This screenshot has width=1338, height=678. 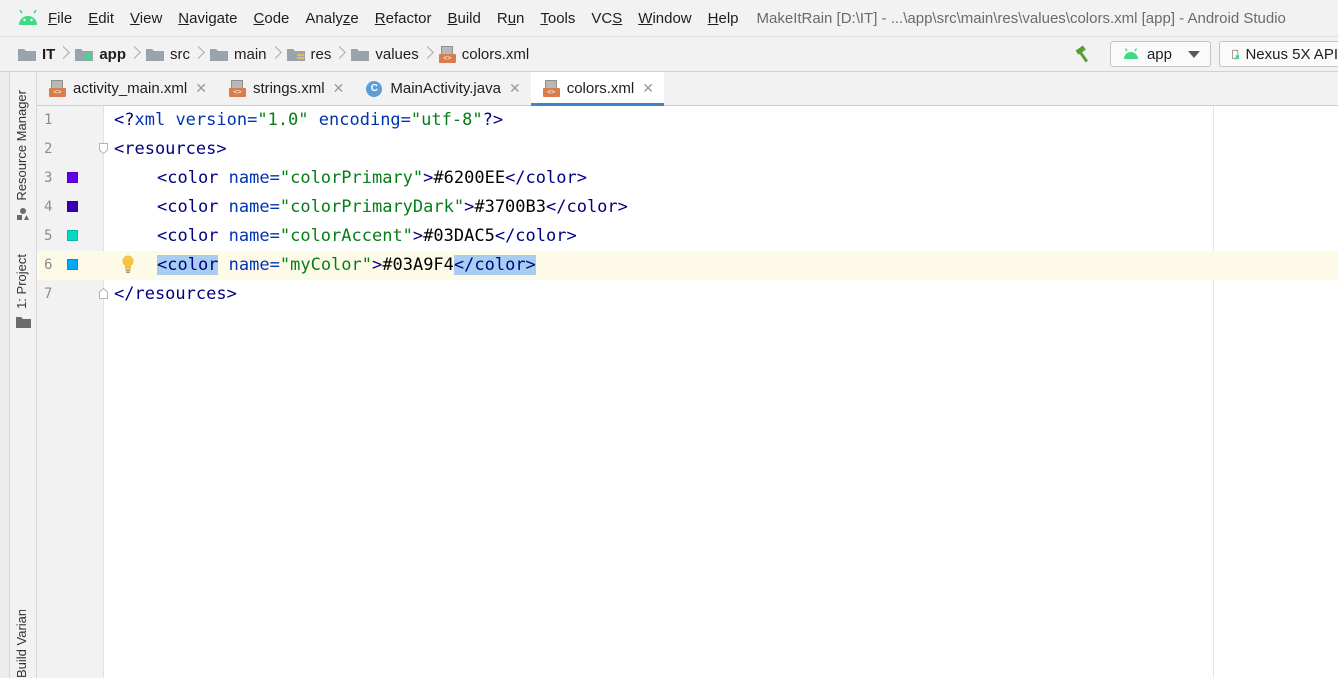 What do you see at coordinates (397, 54) in the screenshot?
I see `breadcrumb-label: values` at bounding box center [397, 54].